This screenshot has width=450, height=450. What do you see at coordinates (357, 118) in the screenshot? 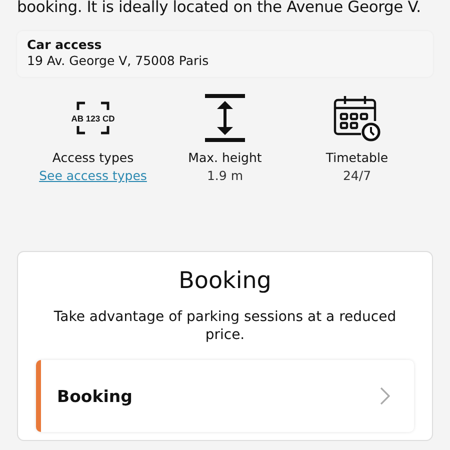
I see `calendar-clock-icon` at bounding box center [357, 118].